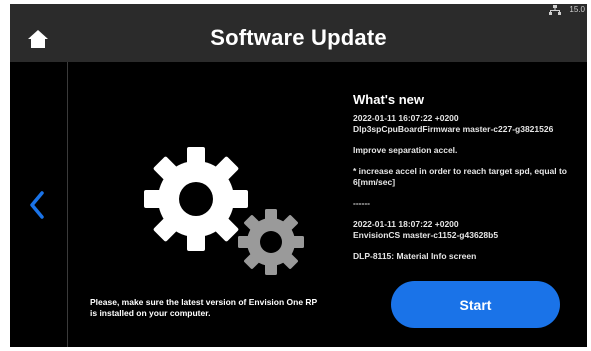 The image size is (591, 351). I want to click on side-panel, so click(39, 204).